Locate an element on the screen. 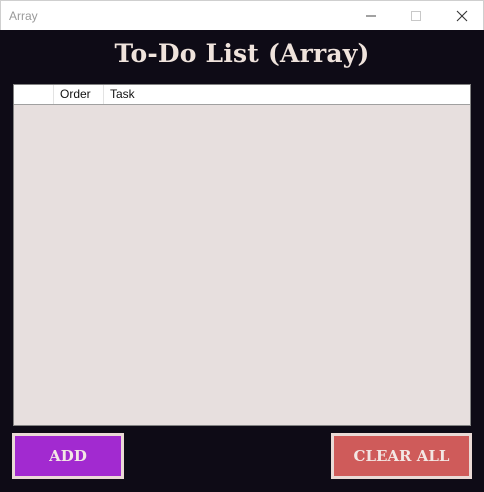 The width and height of the screenshot is (484, 492). list-header: Order Task is located at coordinates (242, 95).